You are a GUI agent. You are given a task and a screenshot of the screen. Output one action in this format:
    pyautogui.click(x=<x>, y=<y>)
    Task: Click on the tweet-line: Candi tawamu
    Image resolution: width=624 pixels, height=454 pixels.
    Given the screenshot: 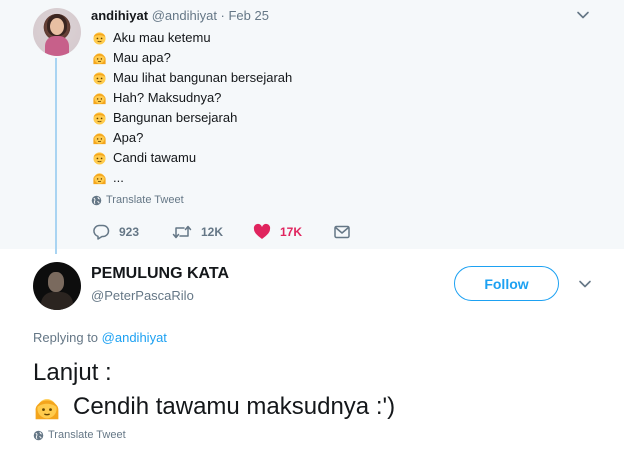 What is the action you would take?
    pyautogui.click(x=192, y=157)
    